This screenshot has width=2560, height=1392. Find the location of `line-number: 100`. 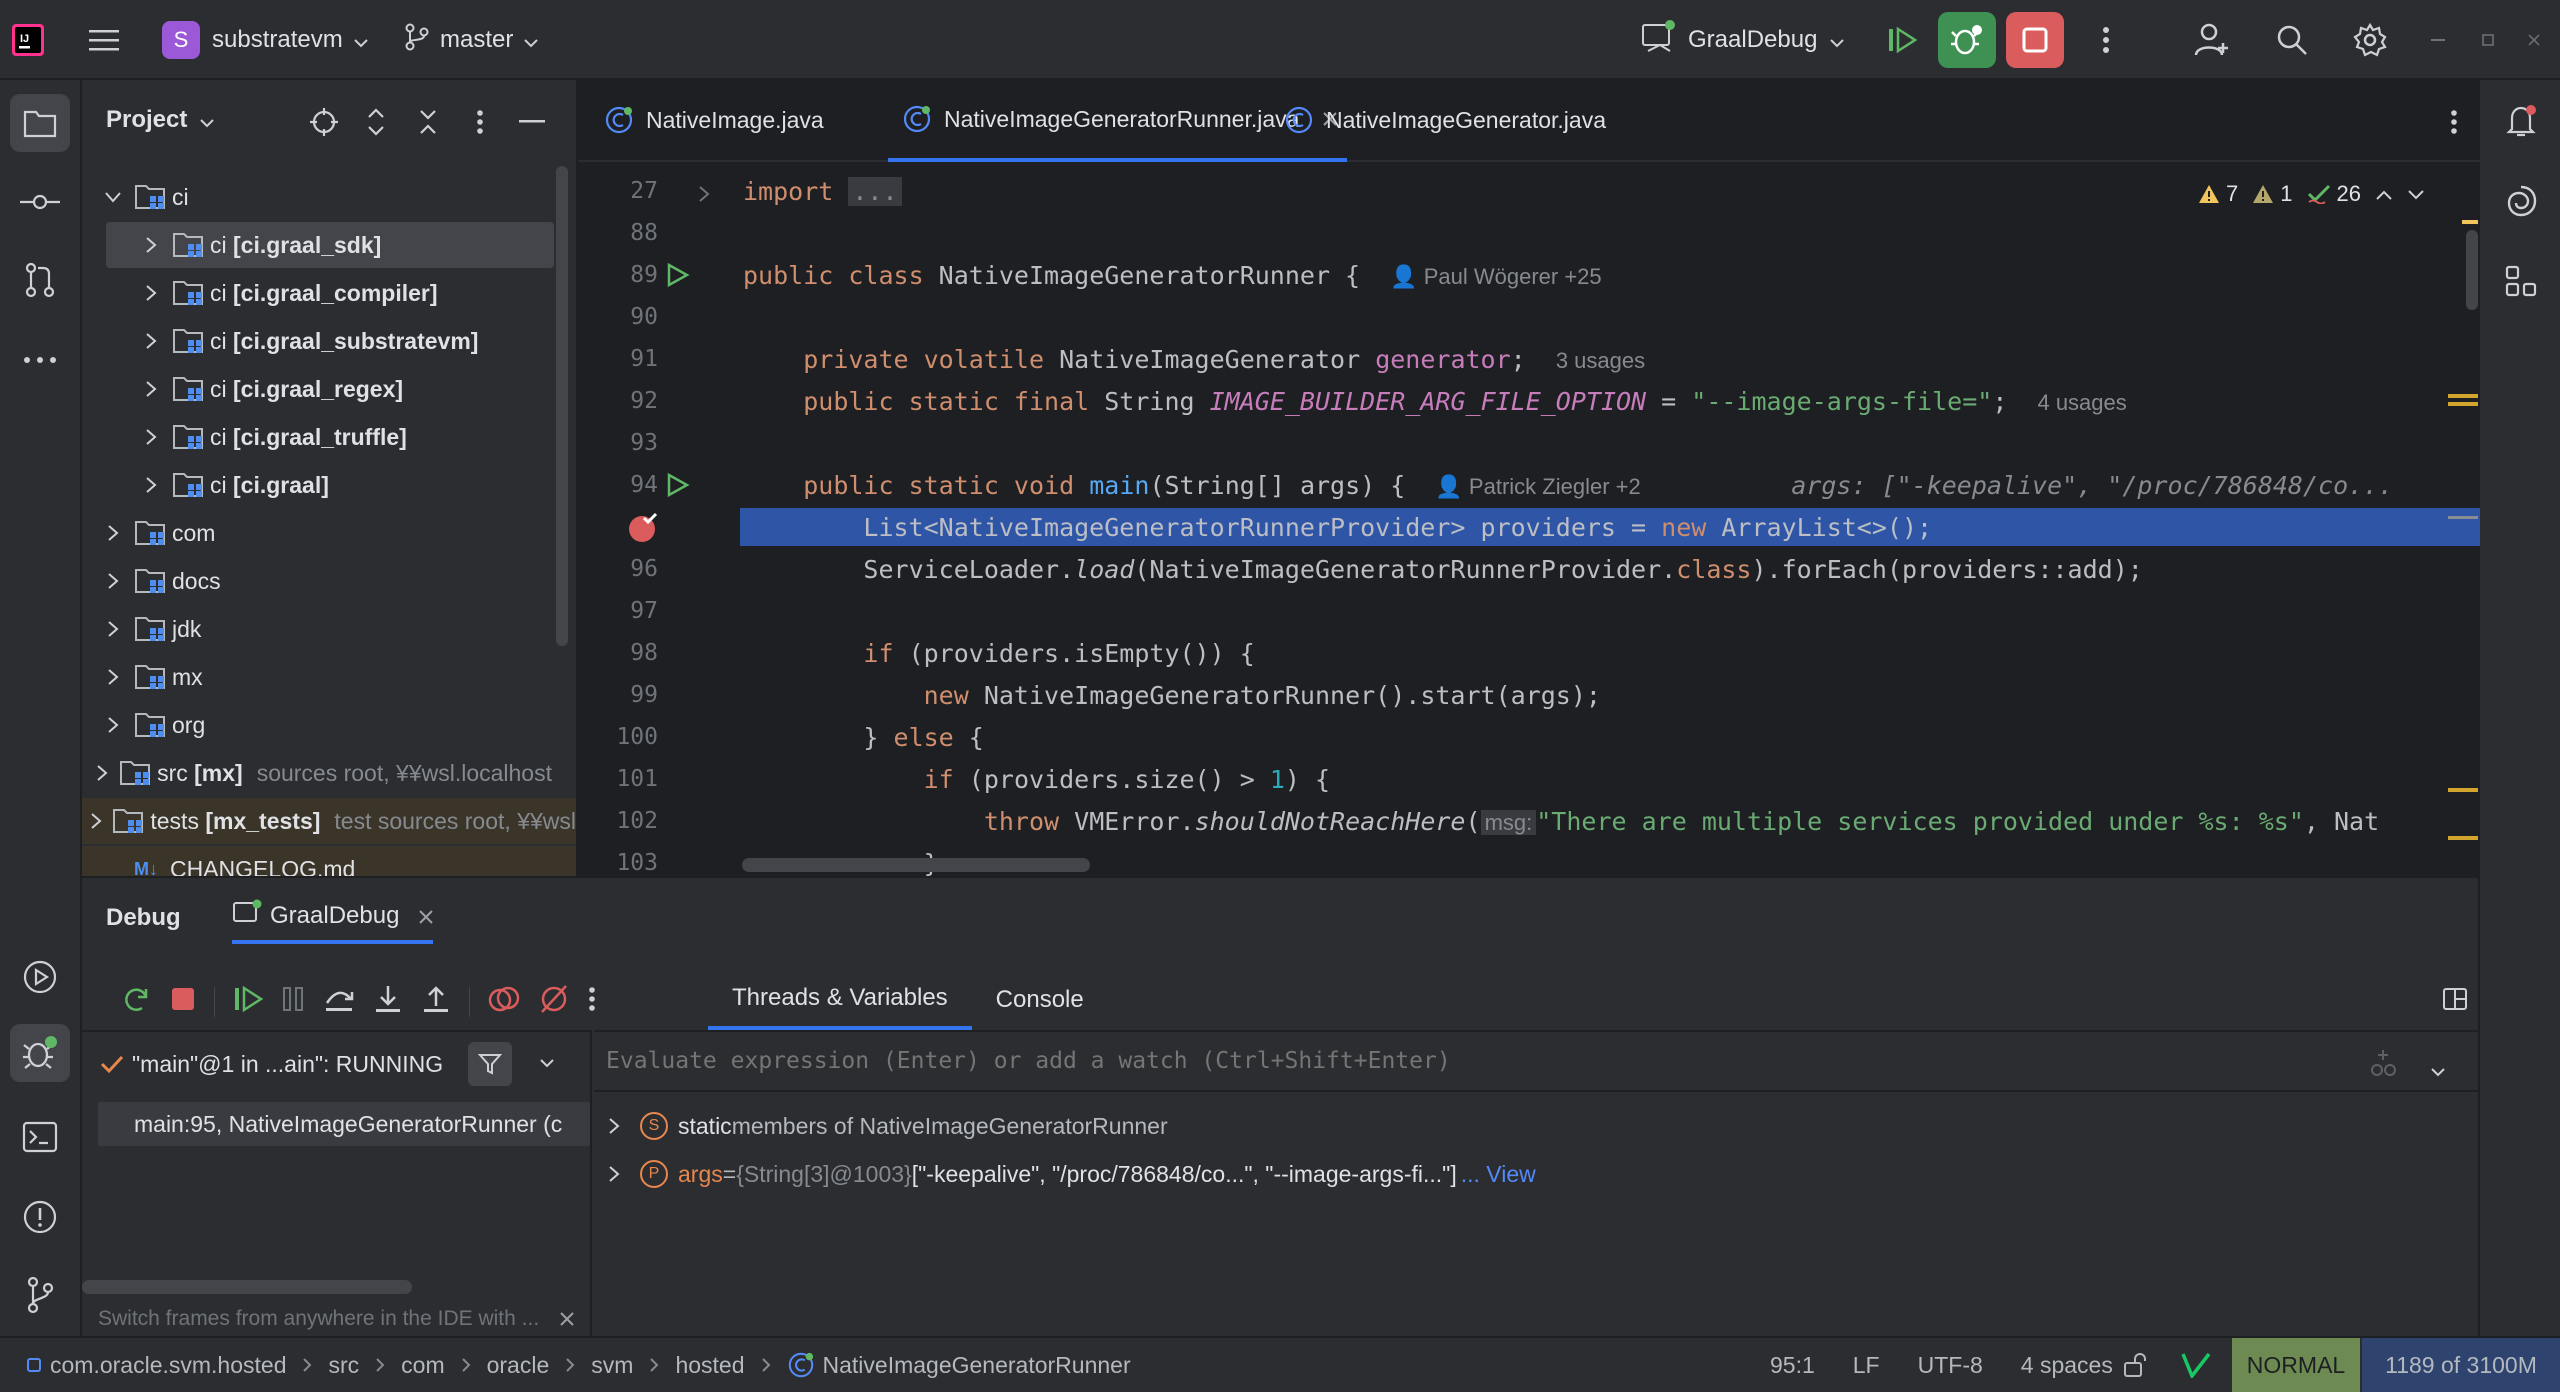

line-number: 100 is located at coordinates (618, 737).